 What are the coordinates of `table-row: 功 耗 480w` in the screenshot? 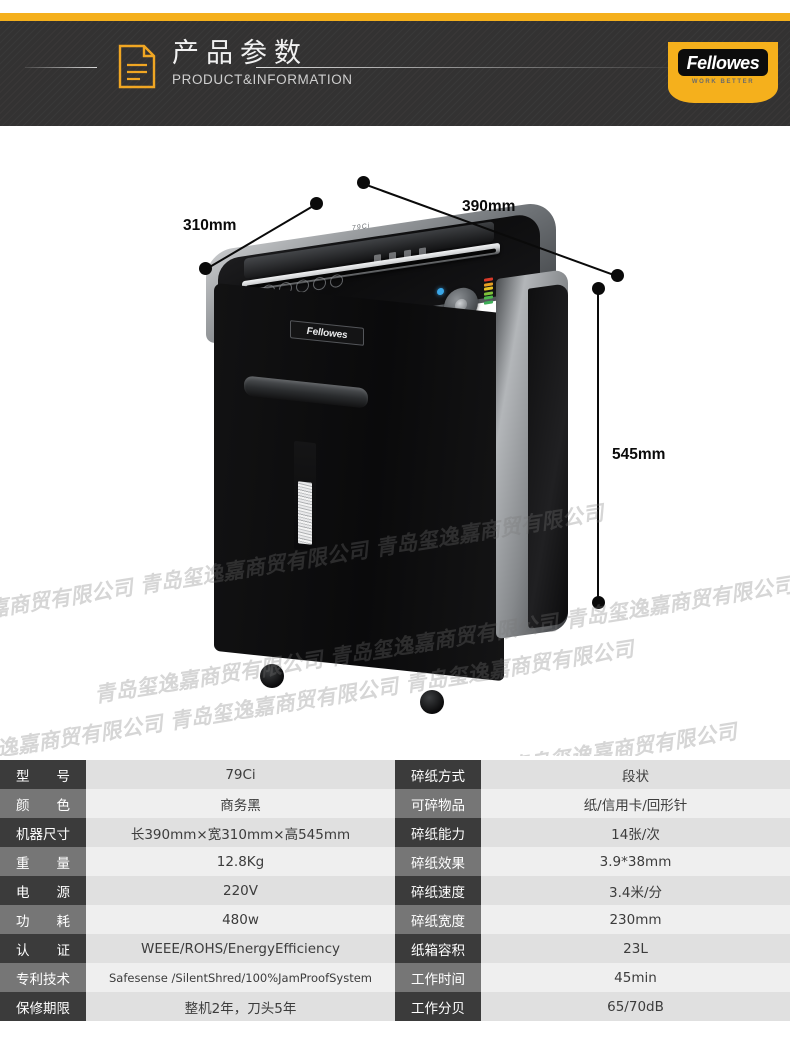 It's located at (197, 919).